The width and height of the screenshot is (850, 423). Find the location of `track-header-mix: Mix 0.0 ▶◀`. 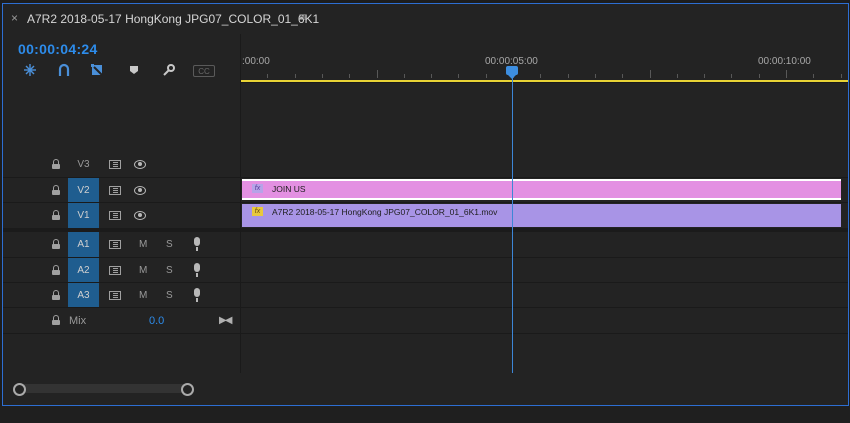

track-header-mix: Mix 0.0 ▶◀ is located at coordinates (121, 320).